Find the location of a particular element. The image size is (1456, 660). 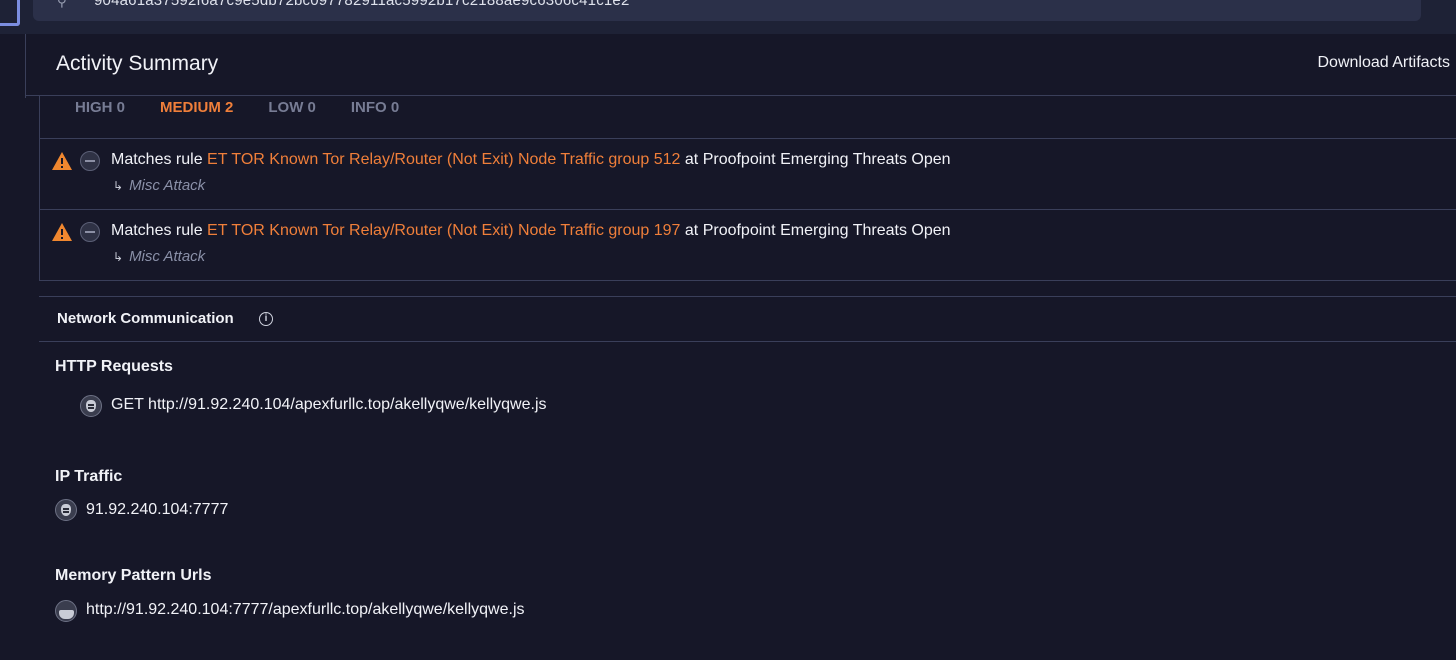

http-requests-heading: HTTP Requests is located at coordinates (114, 366).